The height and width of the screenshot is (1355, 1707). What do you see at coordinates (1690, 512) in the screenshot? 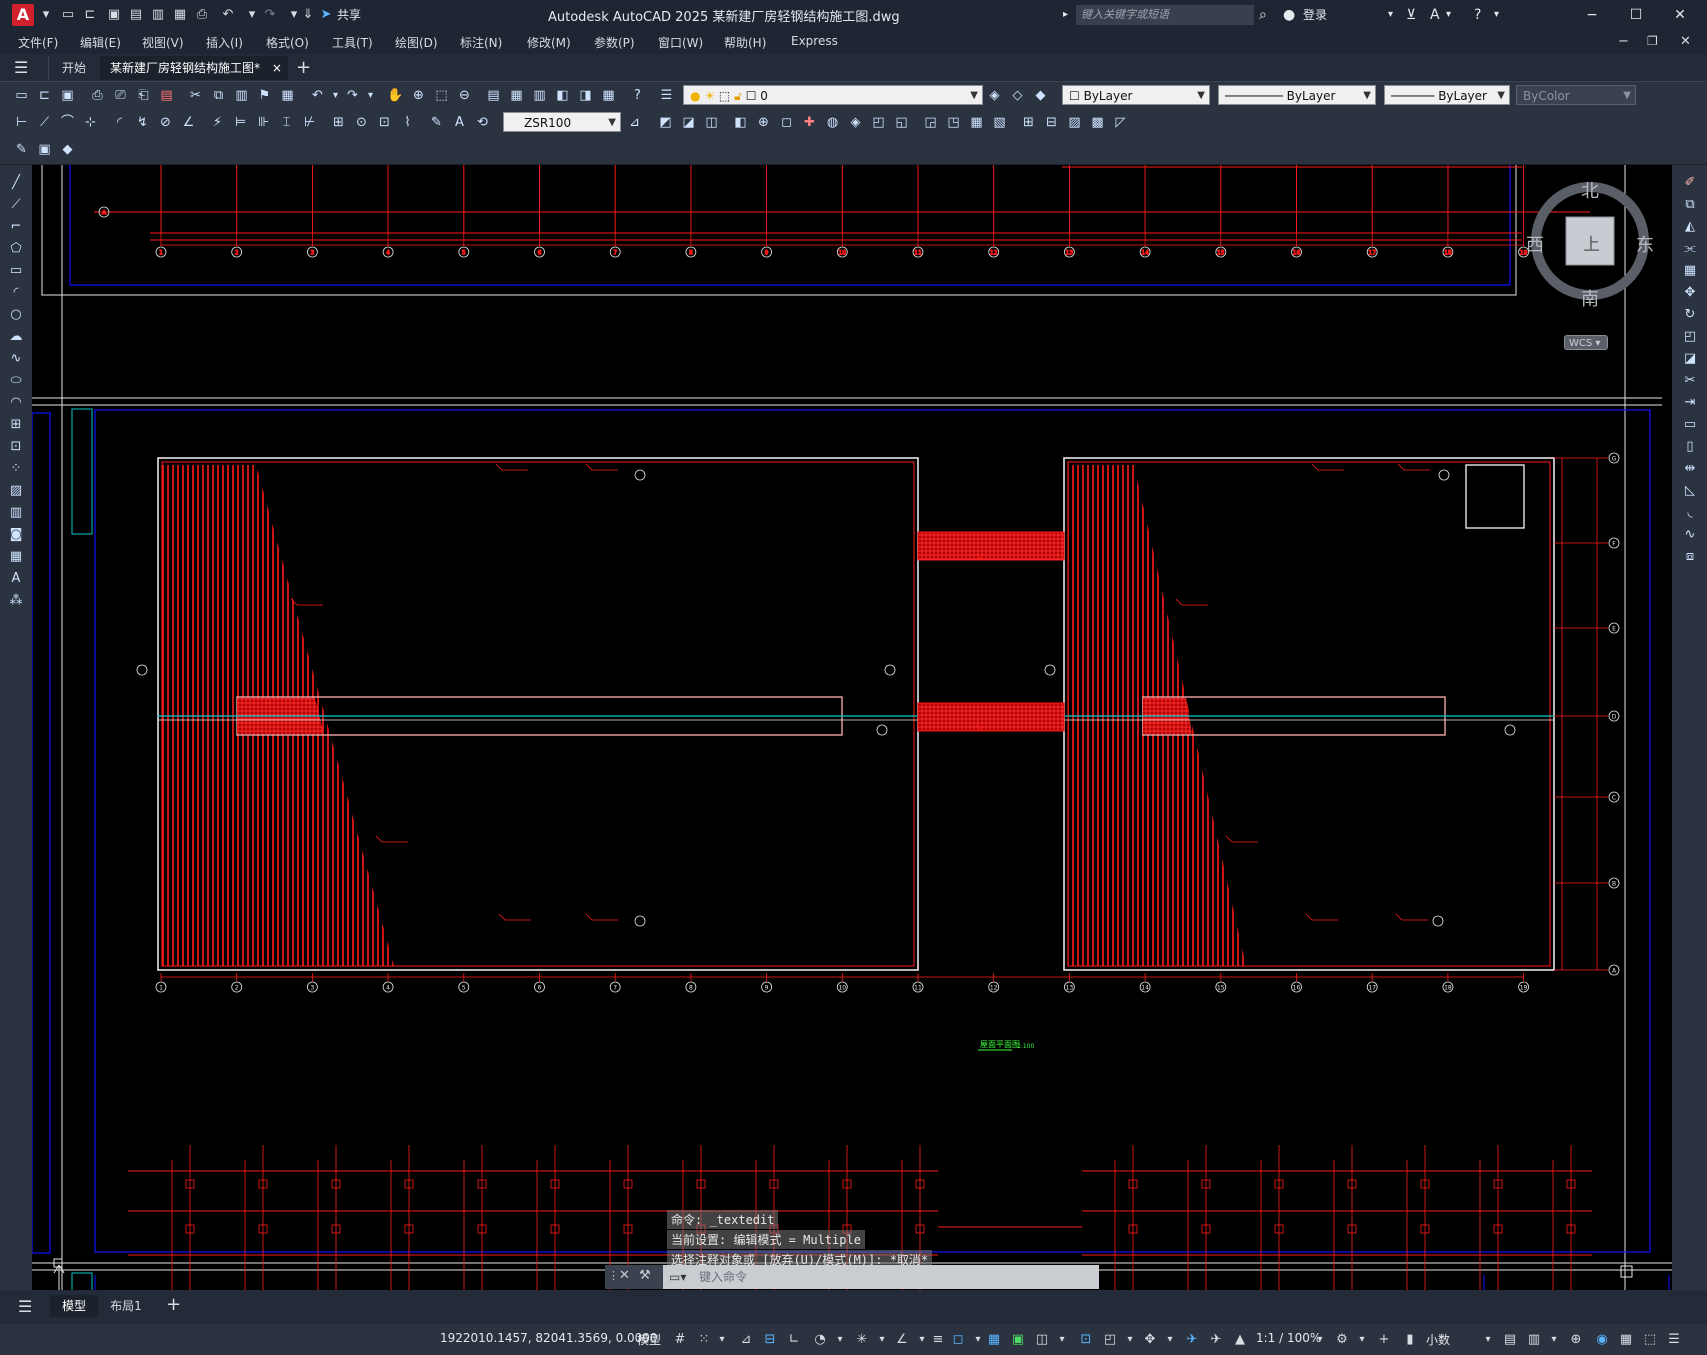
I see `fillet-icon: ◟` at bounding box center [1690, 512].